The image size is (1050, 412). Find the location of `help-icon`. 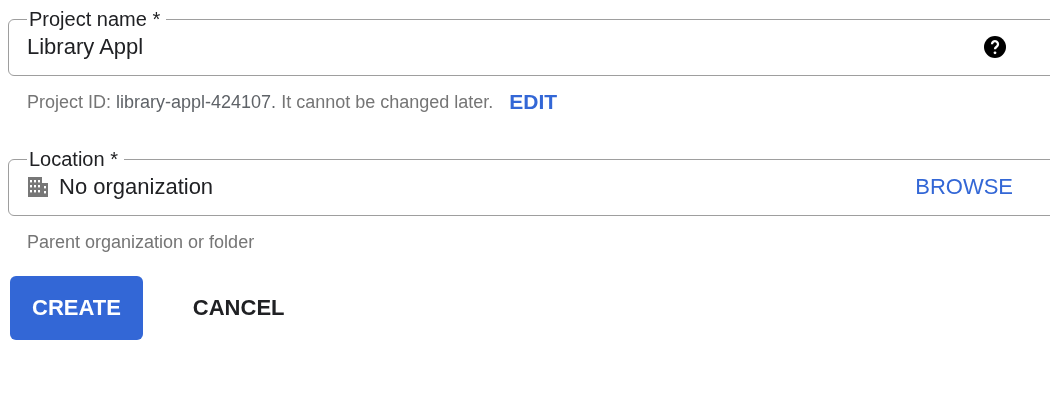

help-icon is located at coordinates (995, 46).